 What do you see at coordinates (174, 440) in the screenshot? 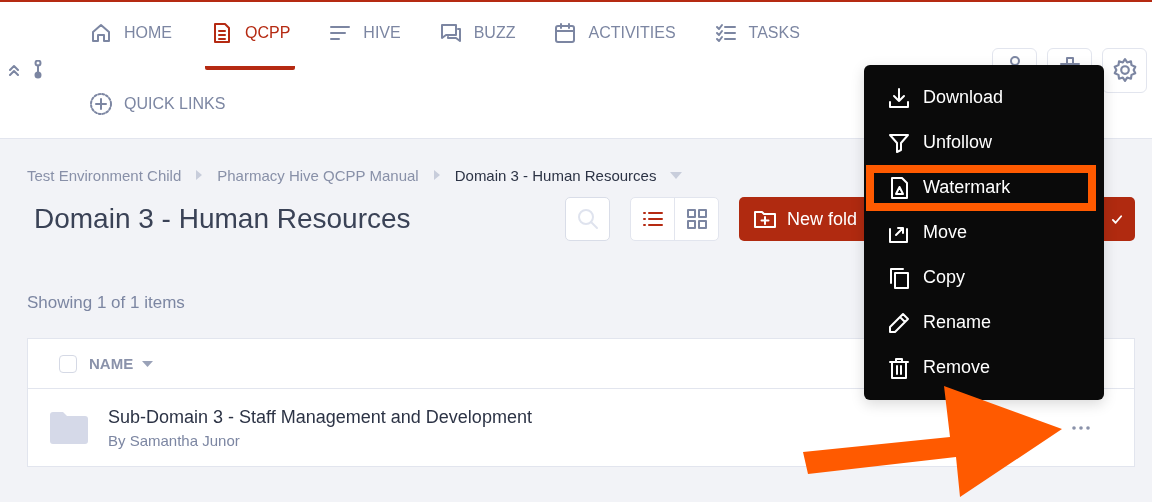
I see `author-text: By Samantha Junor` at bounding box center [174, 440].